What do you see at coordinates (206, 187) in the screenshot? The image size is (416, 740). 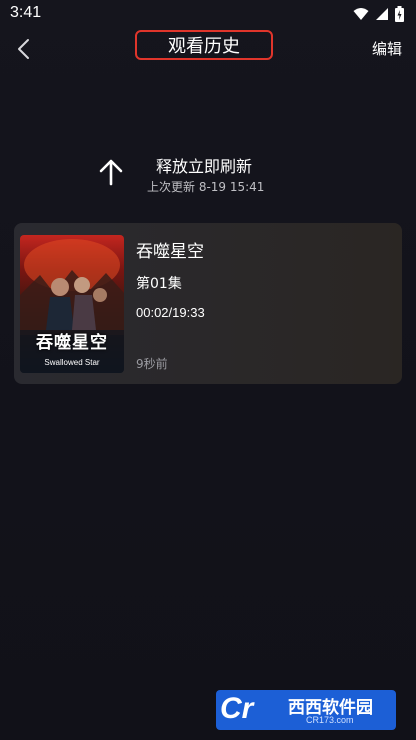 I see `refresh-last-updated: 上次更新 8-19 15:41` at bounding box center [206, 187].